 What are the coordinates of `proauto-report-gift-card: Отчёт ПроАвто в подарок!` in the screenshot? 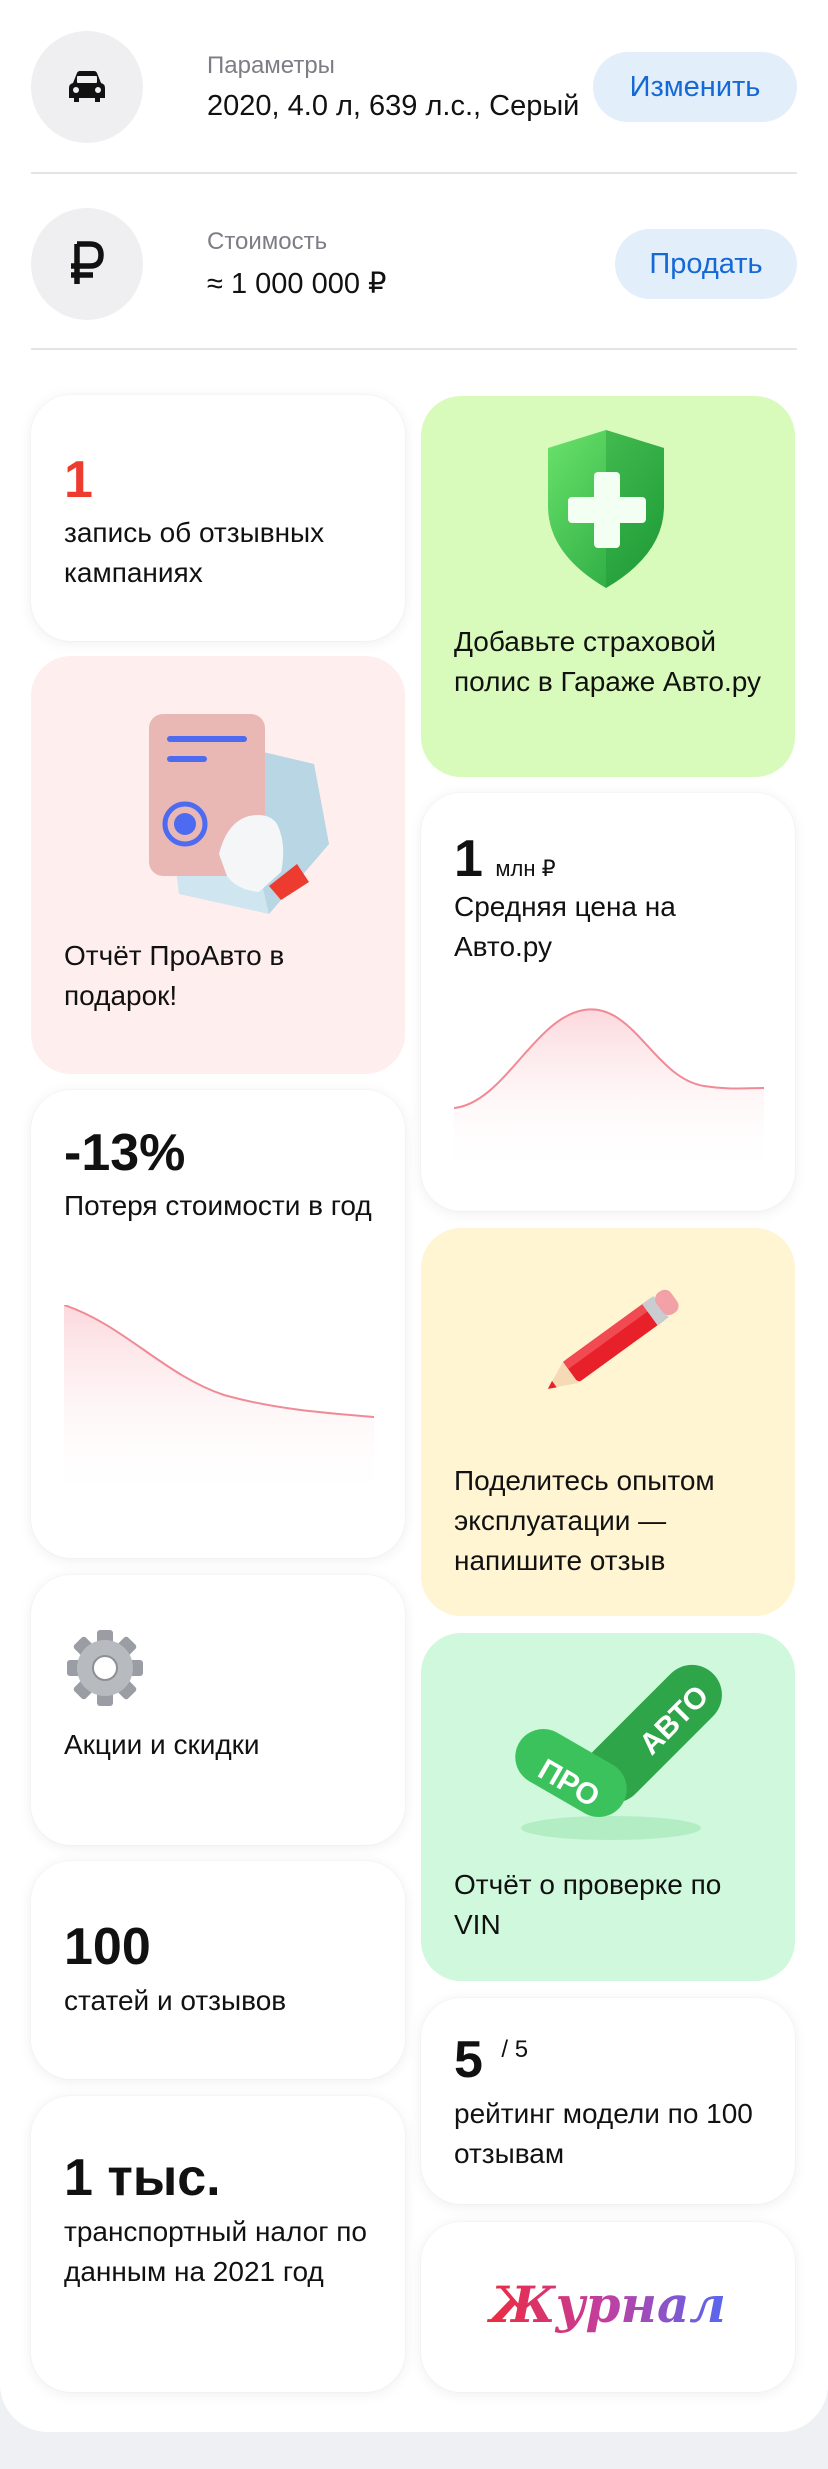 It's located at (218, 865).